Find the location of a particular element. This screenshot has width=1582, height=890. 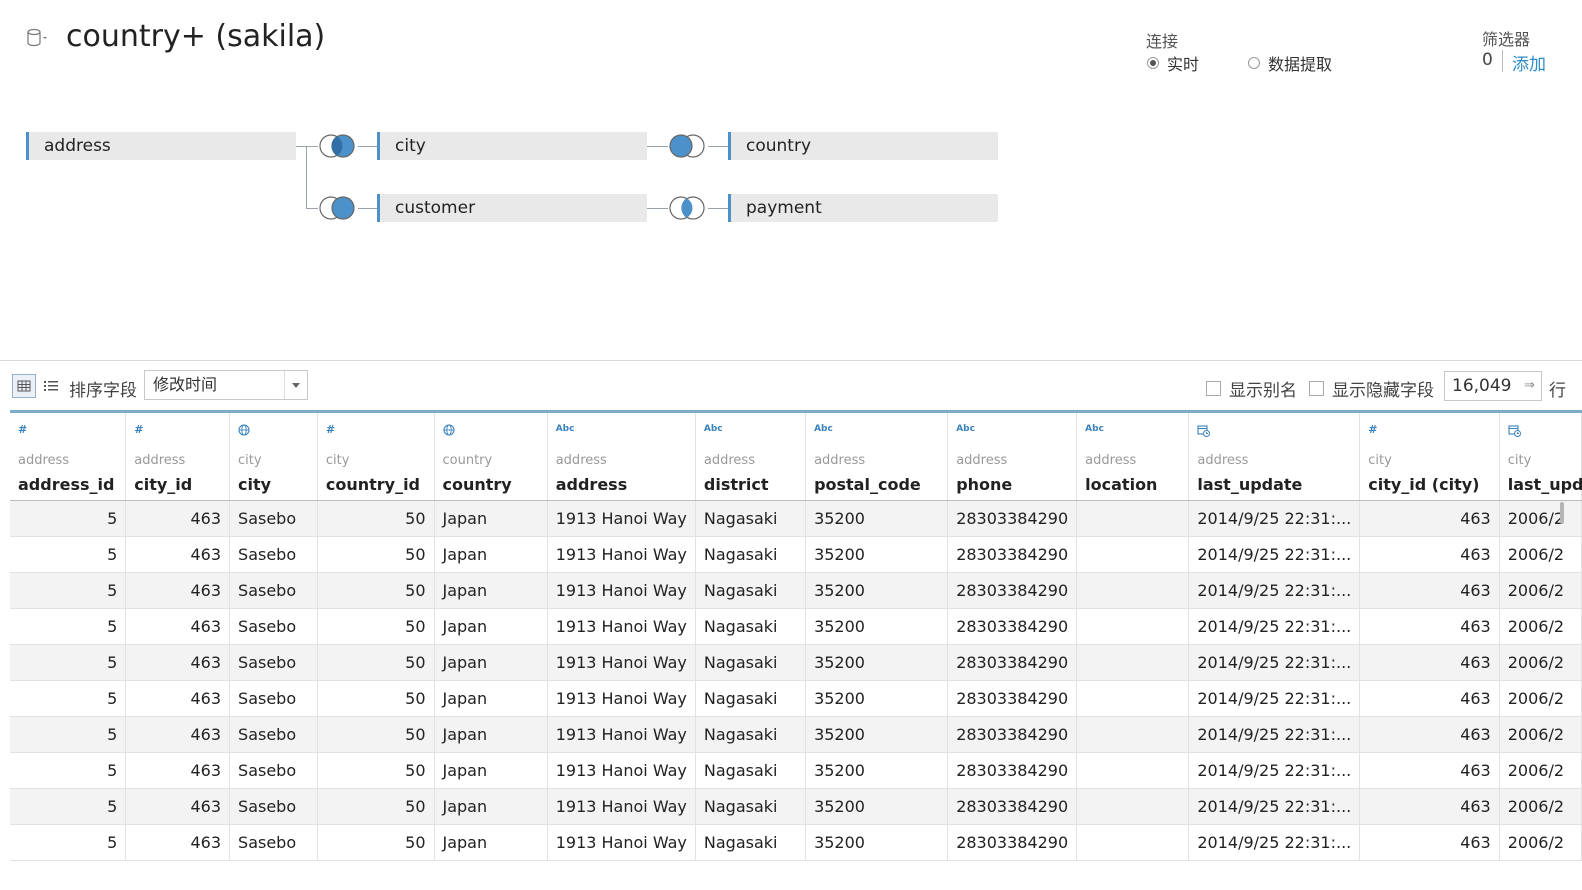

show-hidden-checkbox is located at coordinates (1316, 388).